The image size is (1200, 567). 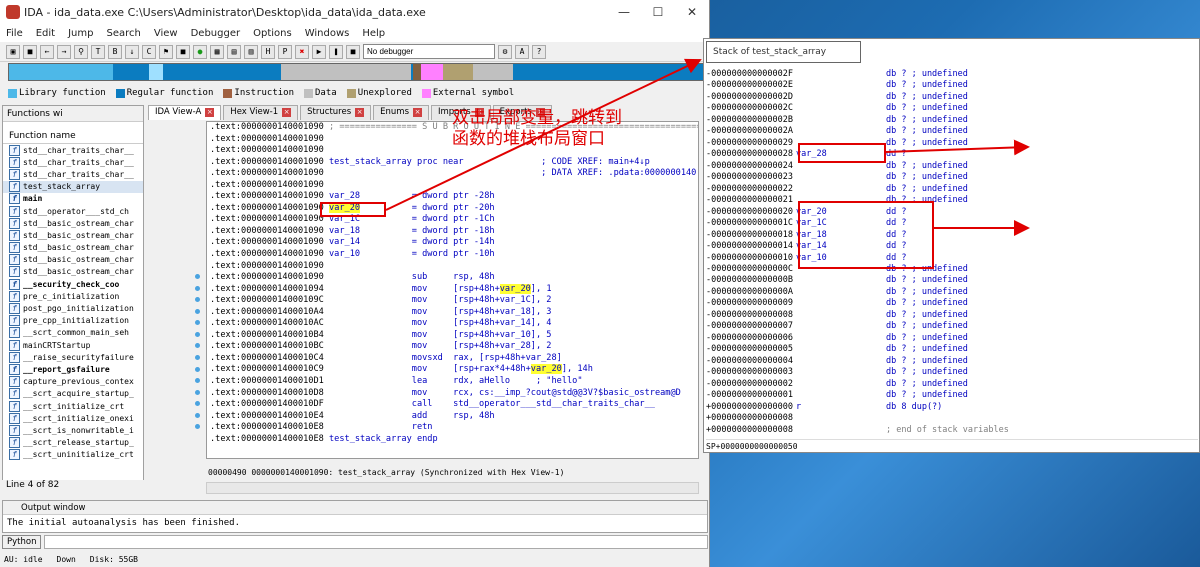 What do you see at coordinates (1088, 264) in the screenshot?
I see `annotation-array-3: 其中var_20为` at bounding box center [1088, 264].